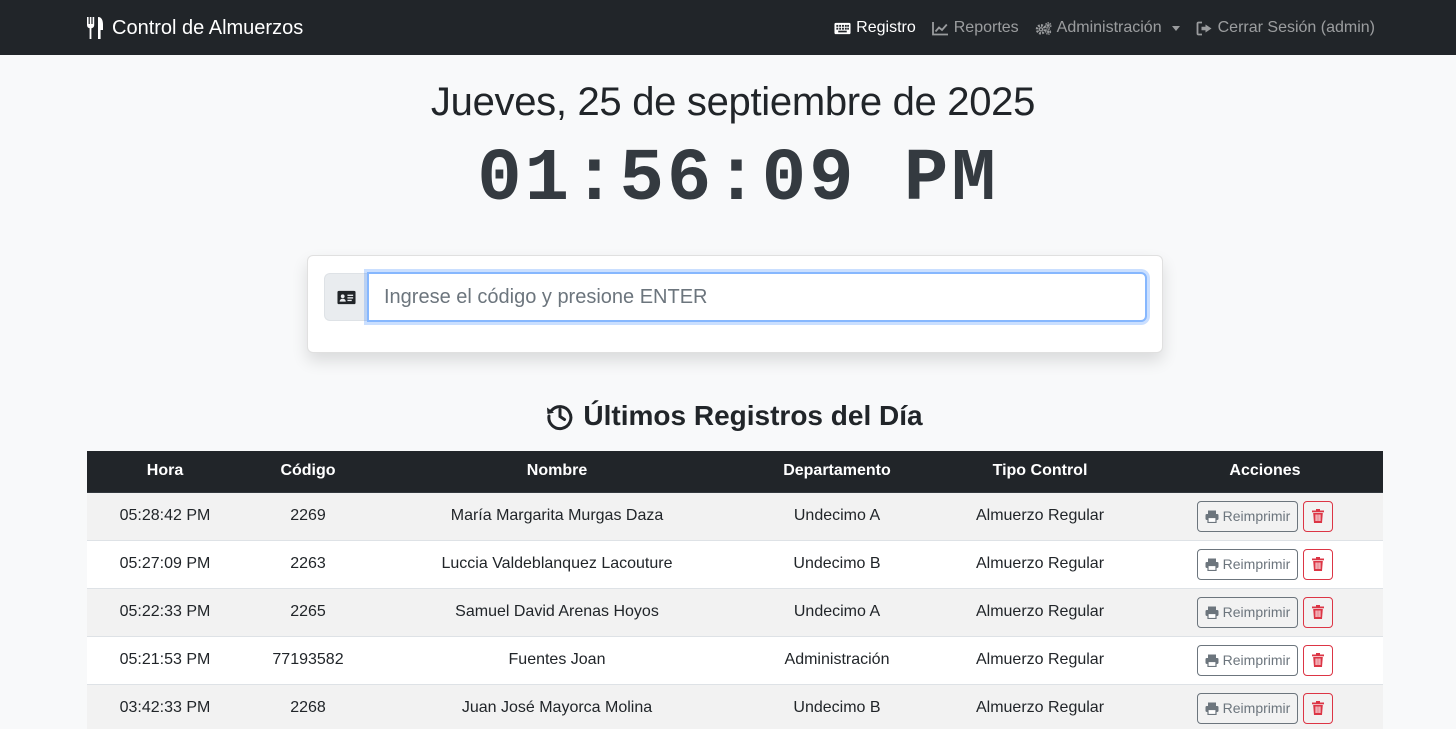 Image resolution: width=1456 pixels, height=729 pixels. What do you see at coordinates (557, 564) in the screenshot?
I see `cell-nombre: Luccia Valdeblanquez Lacouture` at bounding box center [557, 564].